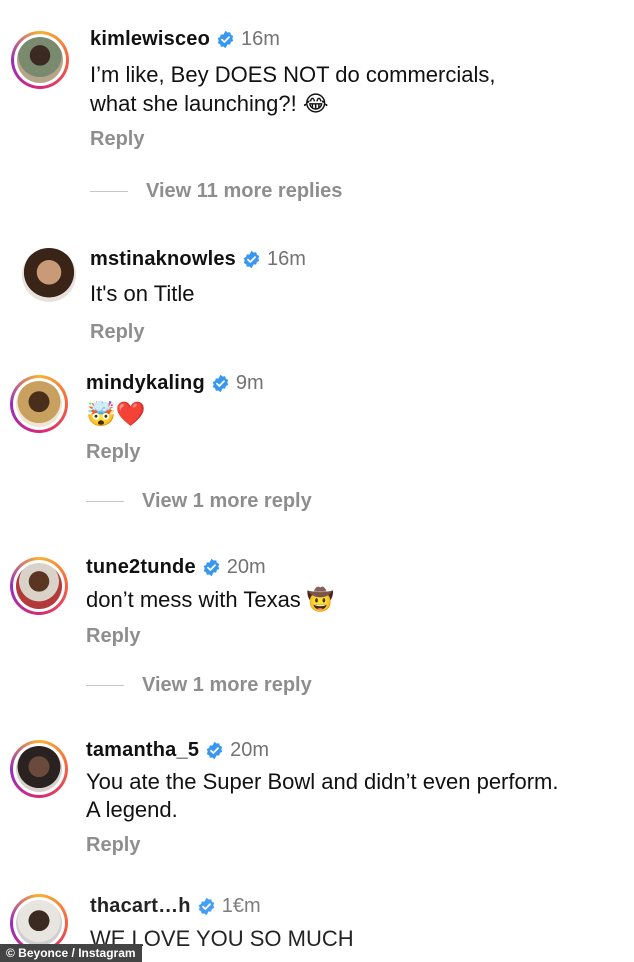 The image size is (634, 962). I want to click on username: tune2tunde, so click(141, 567).